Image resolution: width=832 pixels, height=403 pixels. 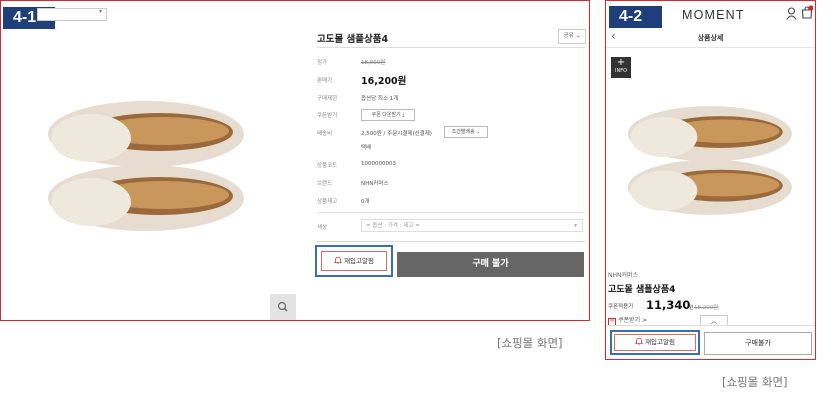 What do you see at coordinates (691, 308) in the screenshot?
I see `price-unit: 원` at bounding box center [691, 308].